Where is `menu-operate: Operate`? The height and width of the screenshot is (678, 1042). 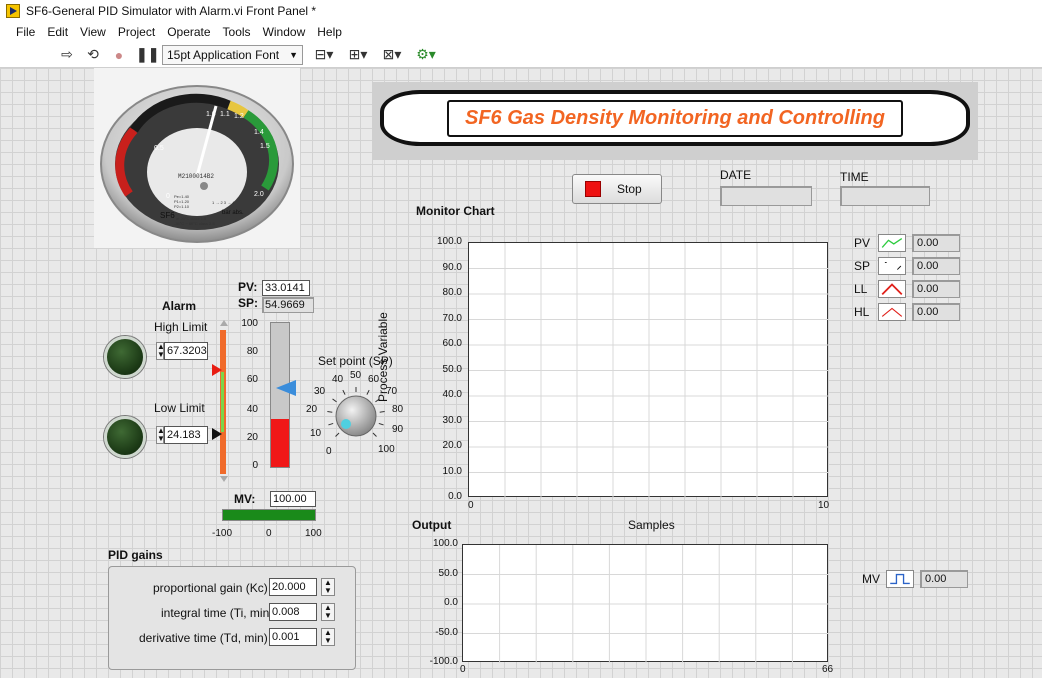
menu-operate: Operate is located at coordinates (188, 32).